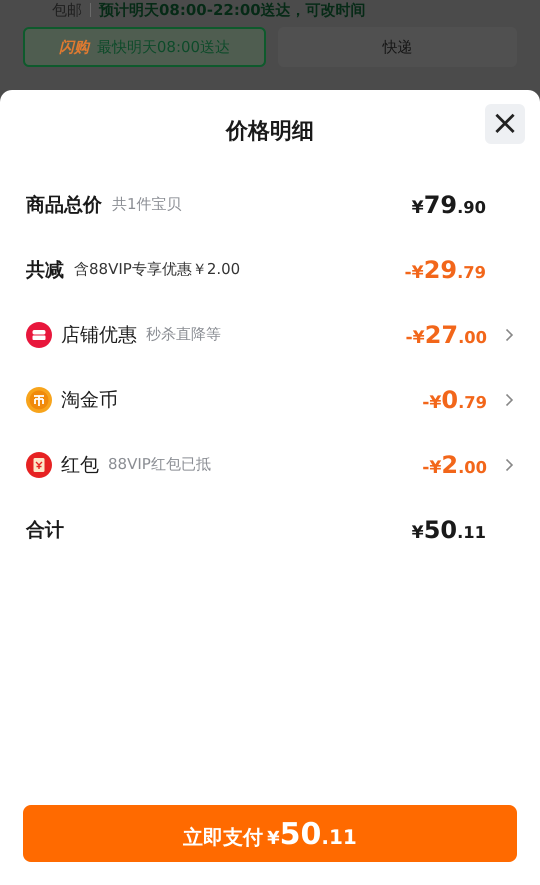 The height and width of the screenshot is (885, 540). What do you see at coordinates (64, 205) in the screenshot?
I see `row-label: 商品总价` at bounding box center [64, 205].